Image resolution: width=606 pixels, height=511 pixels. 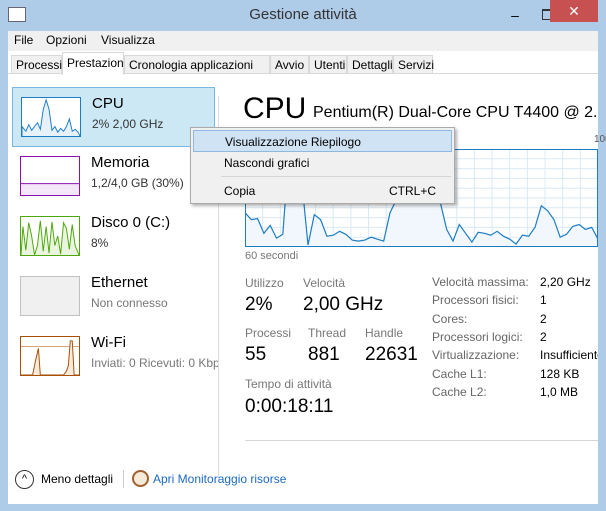 What do you see at coordinates (343, 304) in the screenshot?
I see `stat-value: 2,00 GHz` at bounding box center [343, 304].